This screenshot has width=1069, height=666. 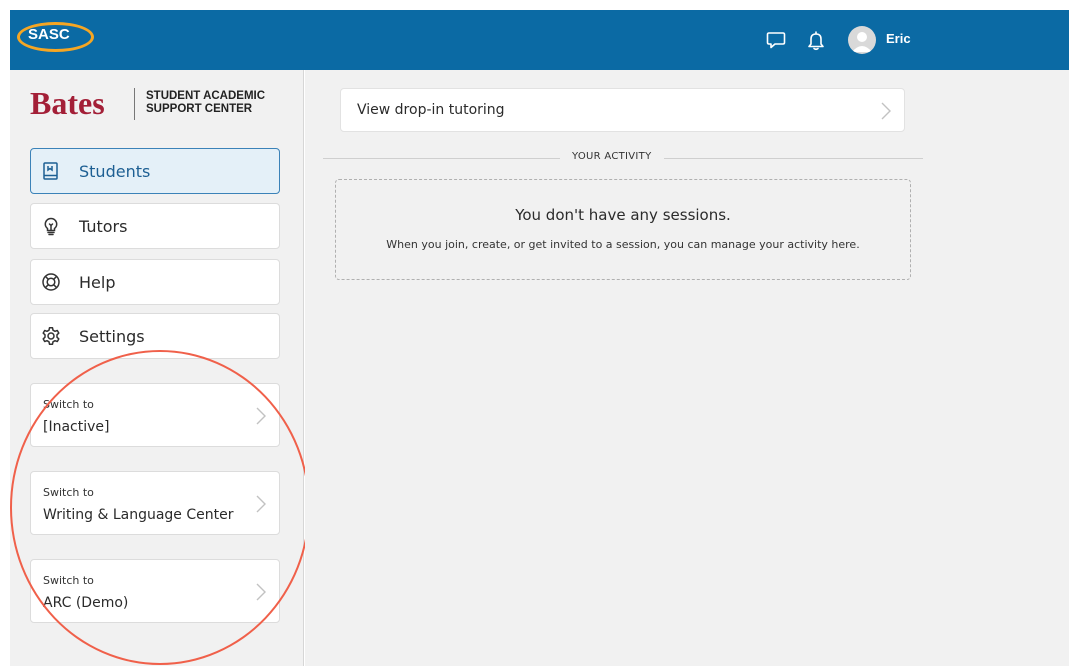 I want to click on view-drop-in-tutoring-button: View drop-in tutoring, so click(x=622, y=110).